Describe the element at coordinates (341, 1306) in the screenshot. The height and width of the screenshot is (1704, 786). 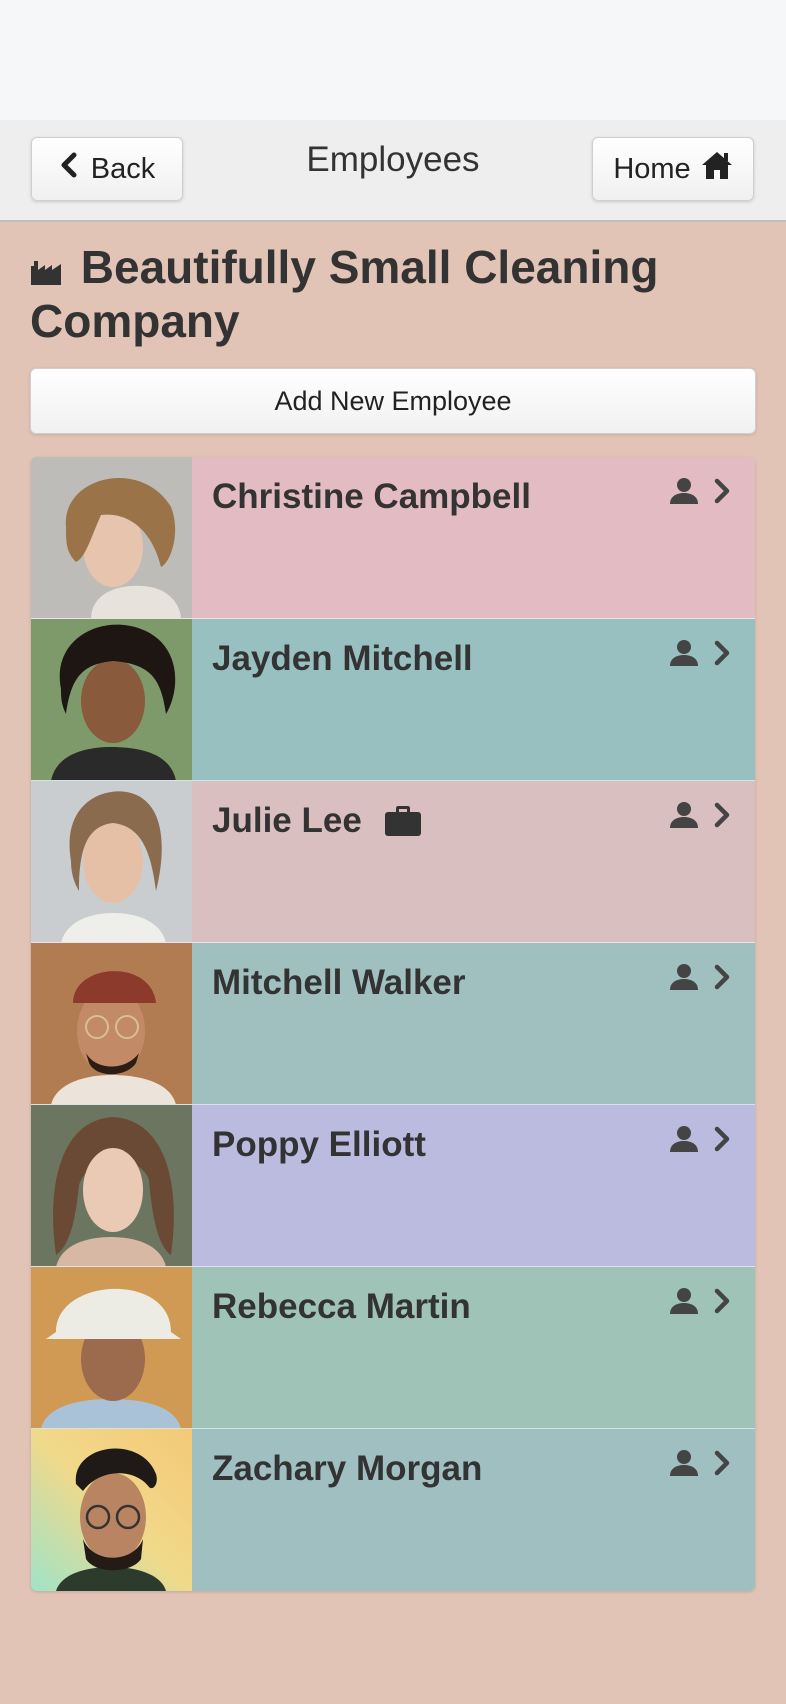
I see `employee-name: Rebecca Martin` at that location.